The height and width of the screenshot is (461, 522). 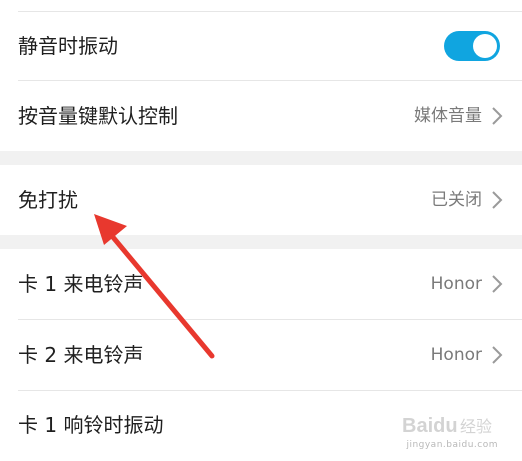 What do you see at coordinates (430, 426) in the screenshot?
I see `svg-text: Baidu` at bounding box center [430, 426].